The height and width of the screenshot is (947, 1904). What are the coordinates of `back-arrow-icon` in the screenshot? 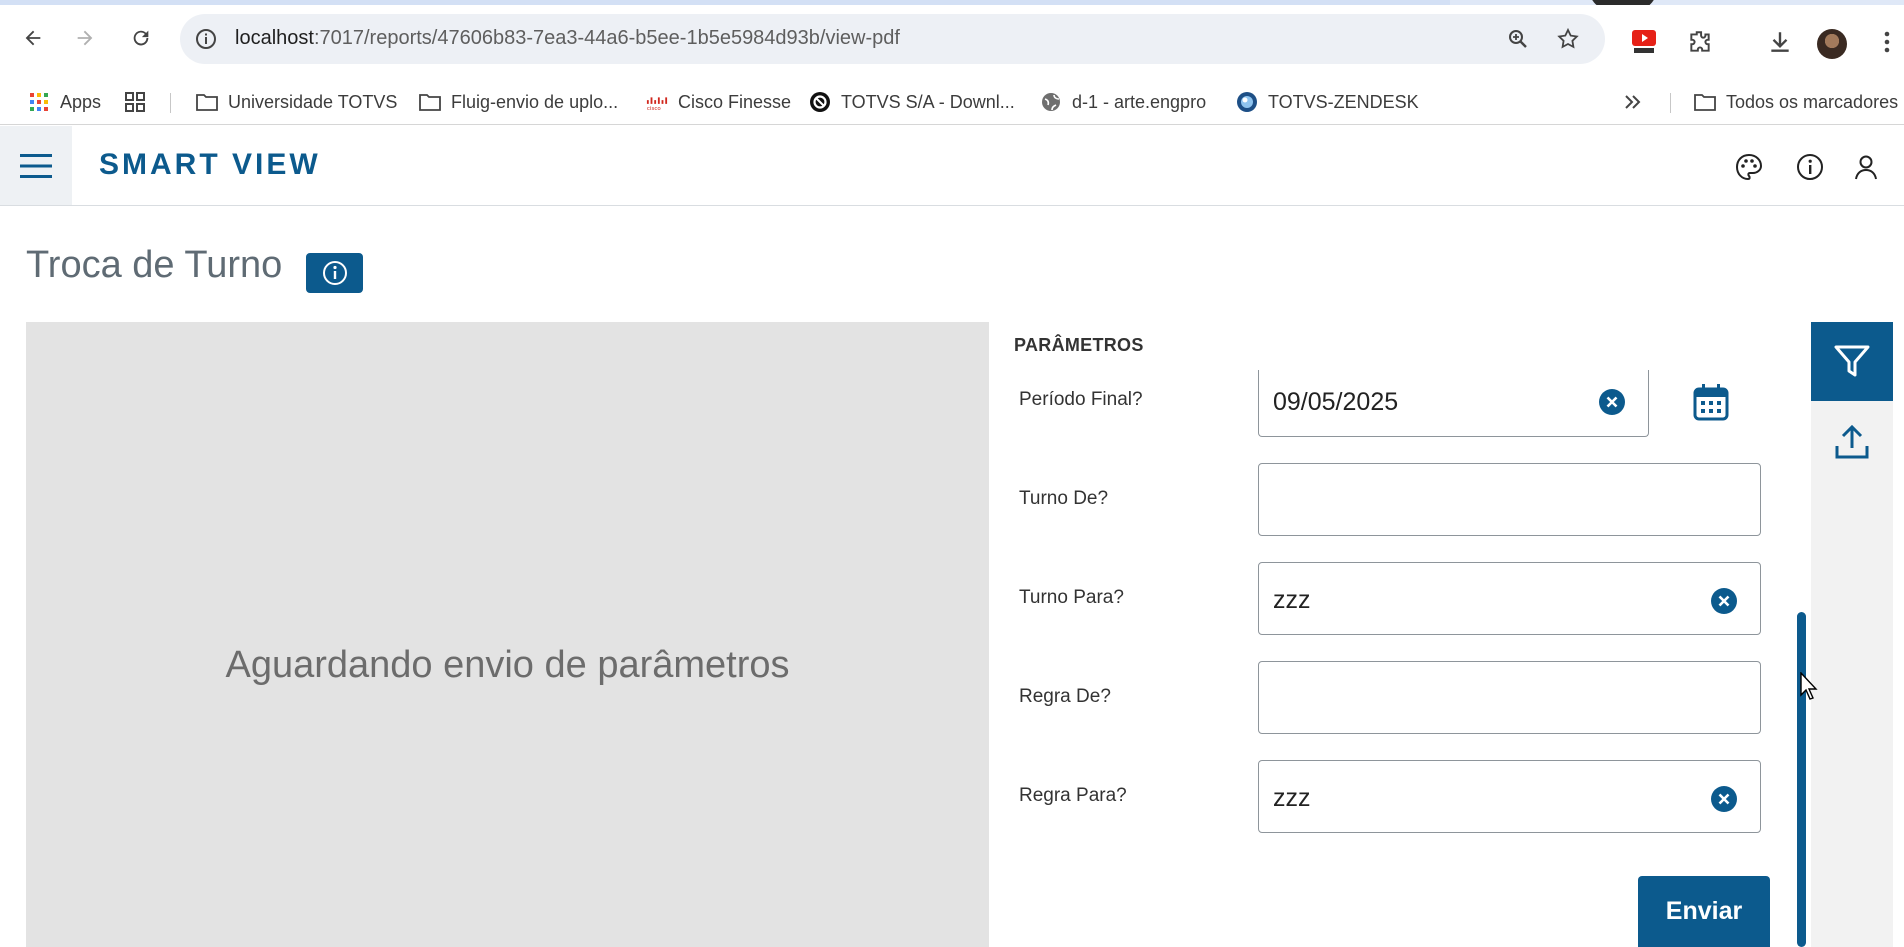 It's located at (33, 38).